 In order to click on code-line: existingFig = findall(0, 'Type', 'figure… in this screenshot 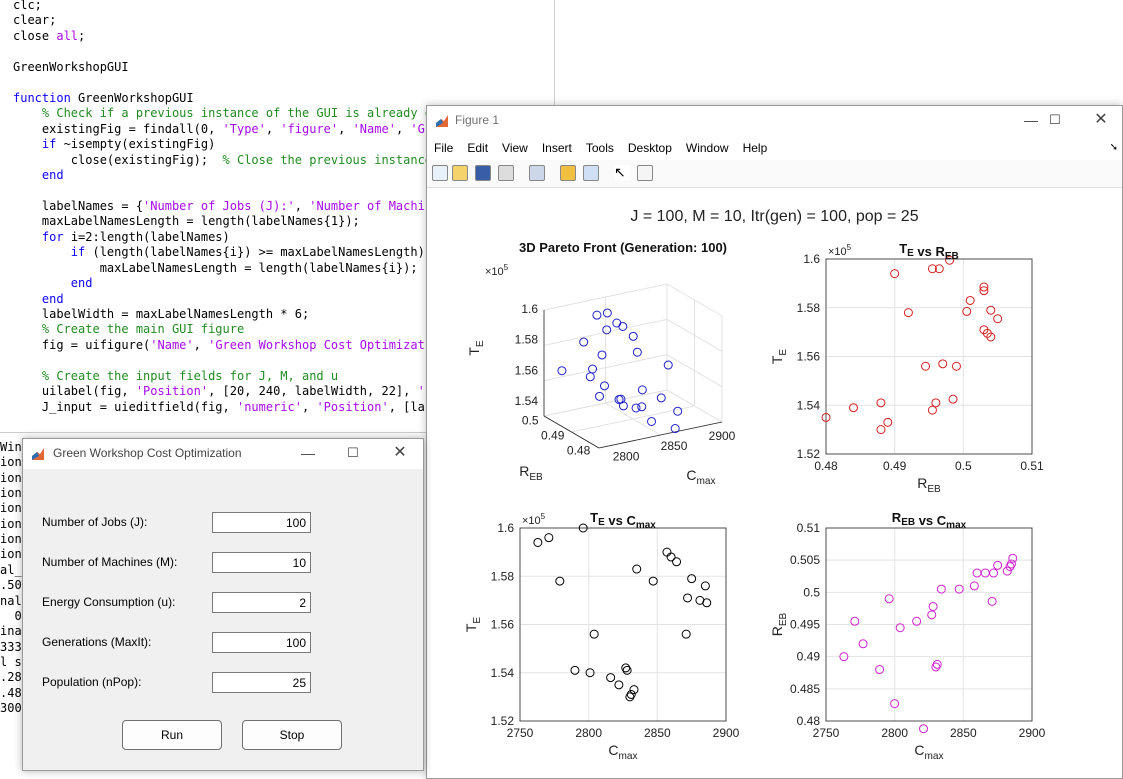, I will do `click(219, 129)`.